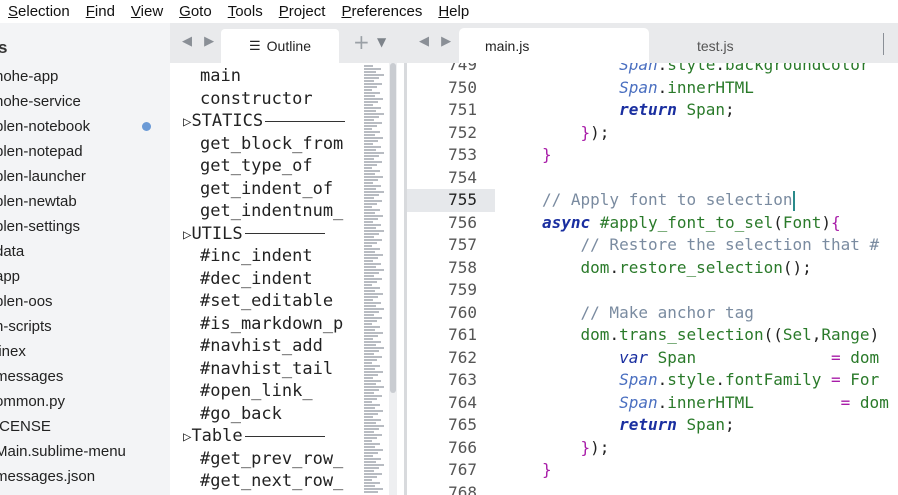 This screenshot has width=898, height=495. I want to click on outline-item: #navhist_add, so click(281, 346).